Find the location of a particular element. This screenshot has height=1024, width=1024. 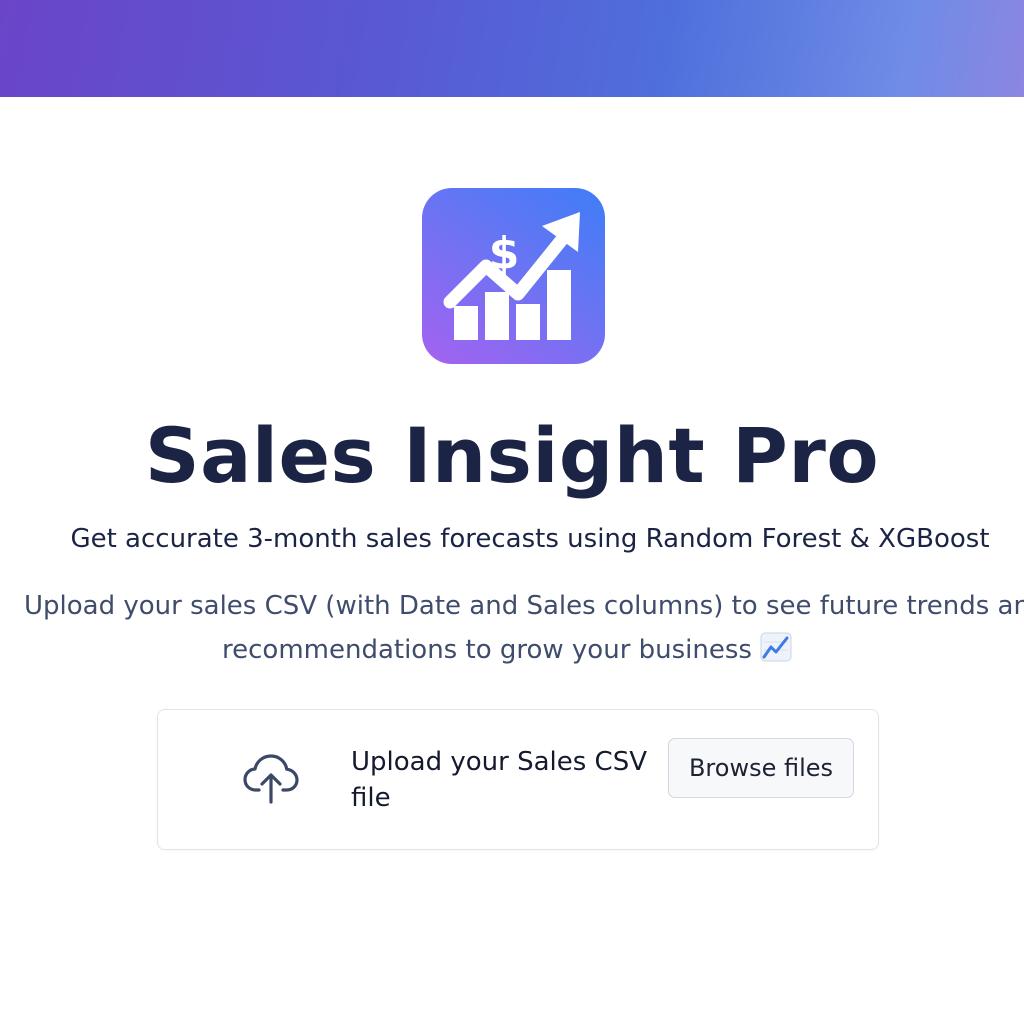

app-logo: $ is located at coordinates (513, 276).